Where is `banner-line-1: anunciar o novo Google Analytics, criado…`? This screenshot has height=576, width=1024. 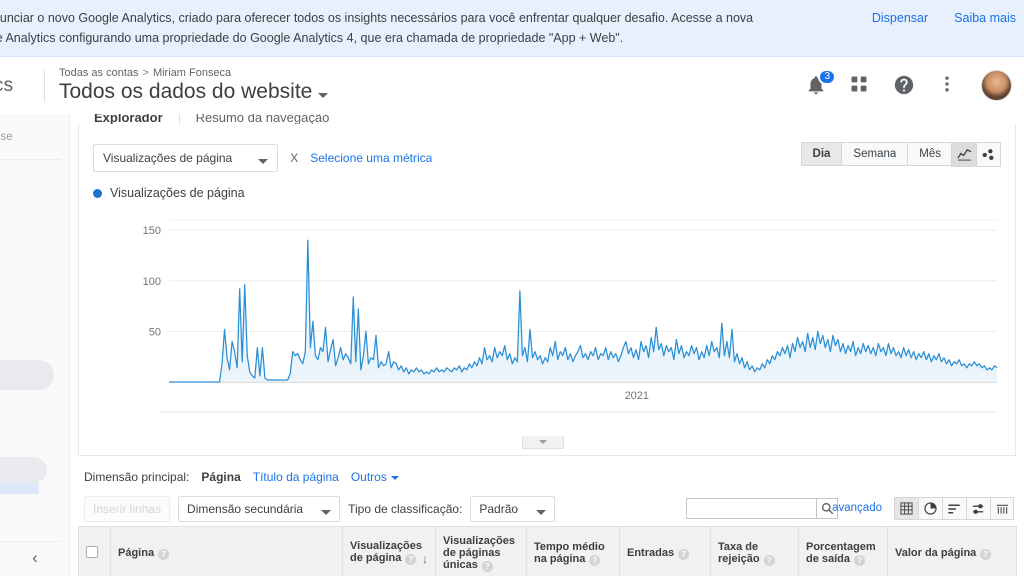
banner-line-1: anunciar o novo Google Analytics, criado… is located at coordinates (377, 18).